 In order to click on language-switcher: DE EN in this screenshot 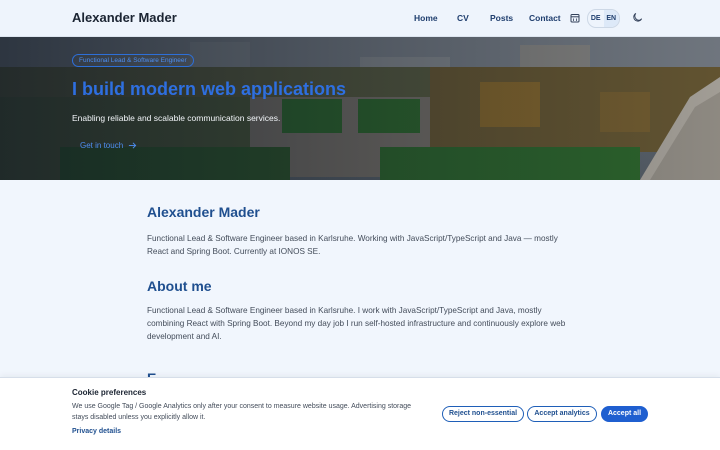, I will do `click(603, 18)`.